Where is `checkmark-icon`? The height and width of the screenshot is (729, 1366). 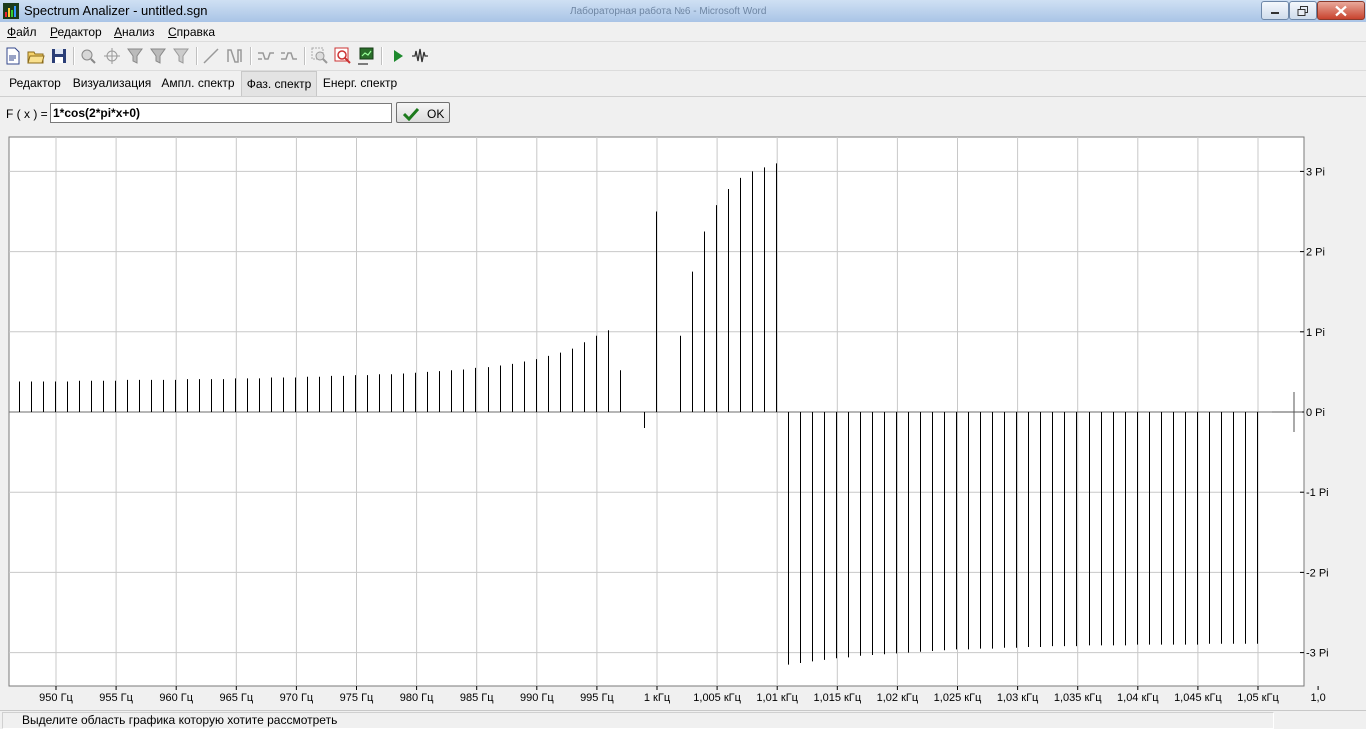 checkmark-icon is located at coordinates (411, 114).